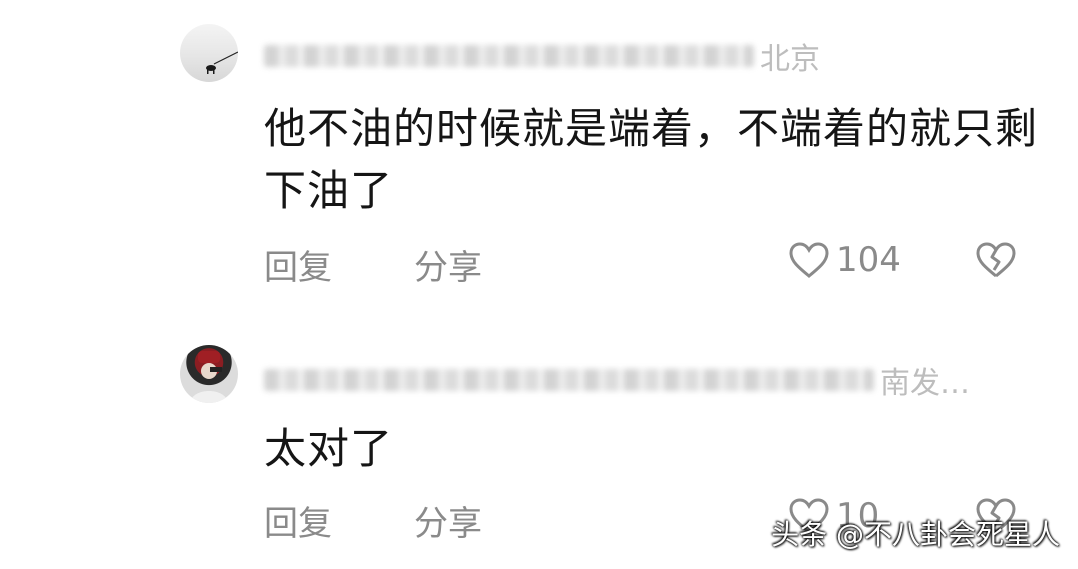 The height and width of the screenshot is (569, 1078). I want to click on comment-text: 太对了, so click(329, 448).